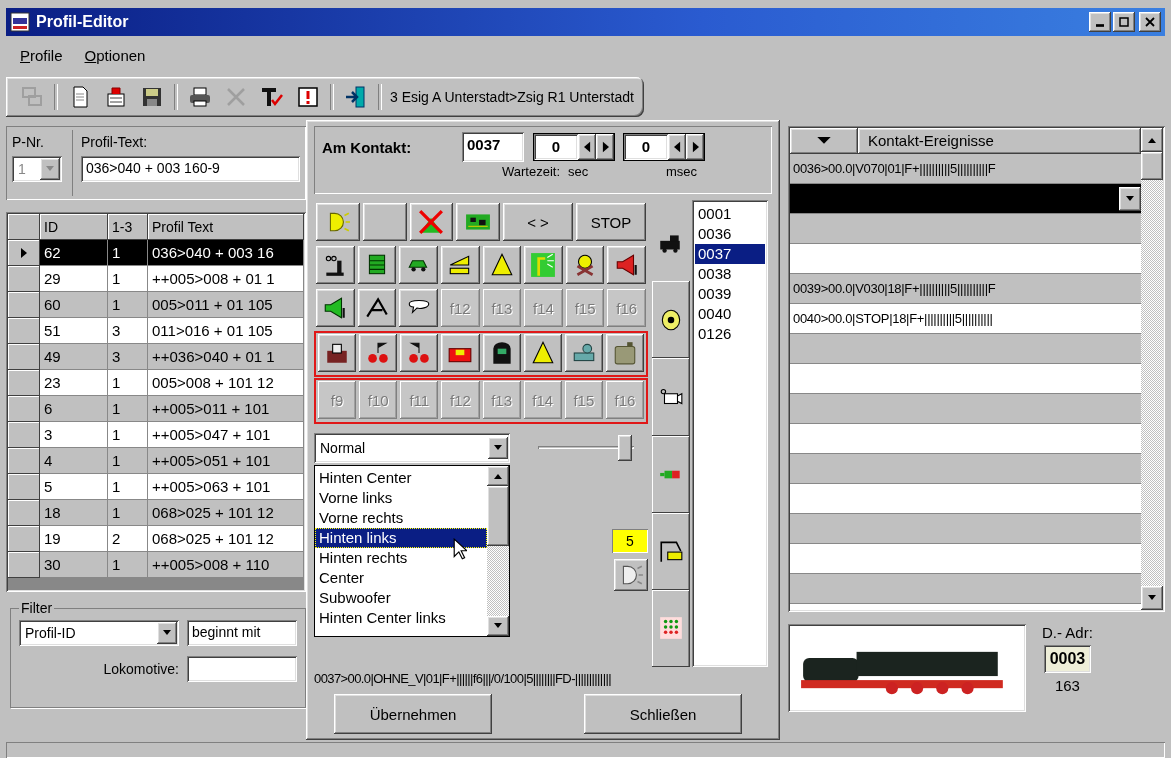 This screenshot has height=758, width=1171. Describe the element at coordinates (1100, 22) in the screenshot. I see `minimize-button` at that location.